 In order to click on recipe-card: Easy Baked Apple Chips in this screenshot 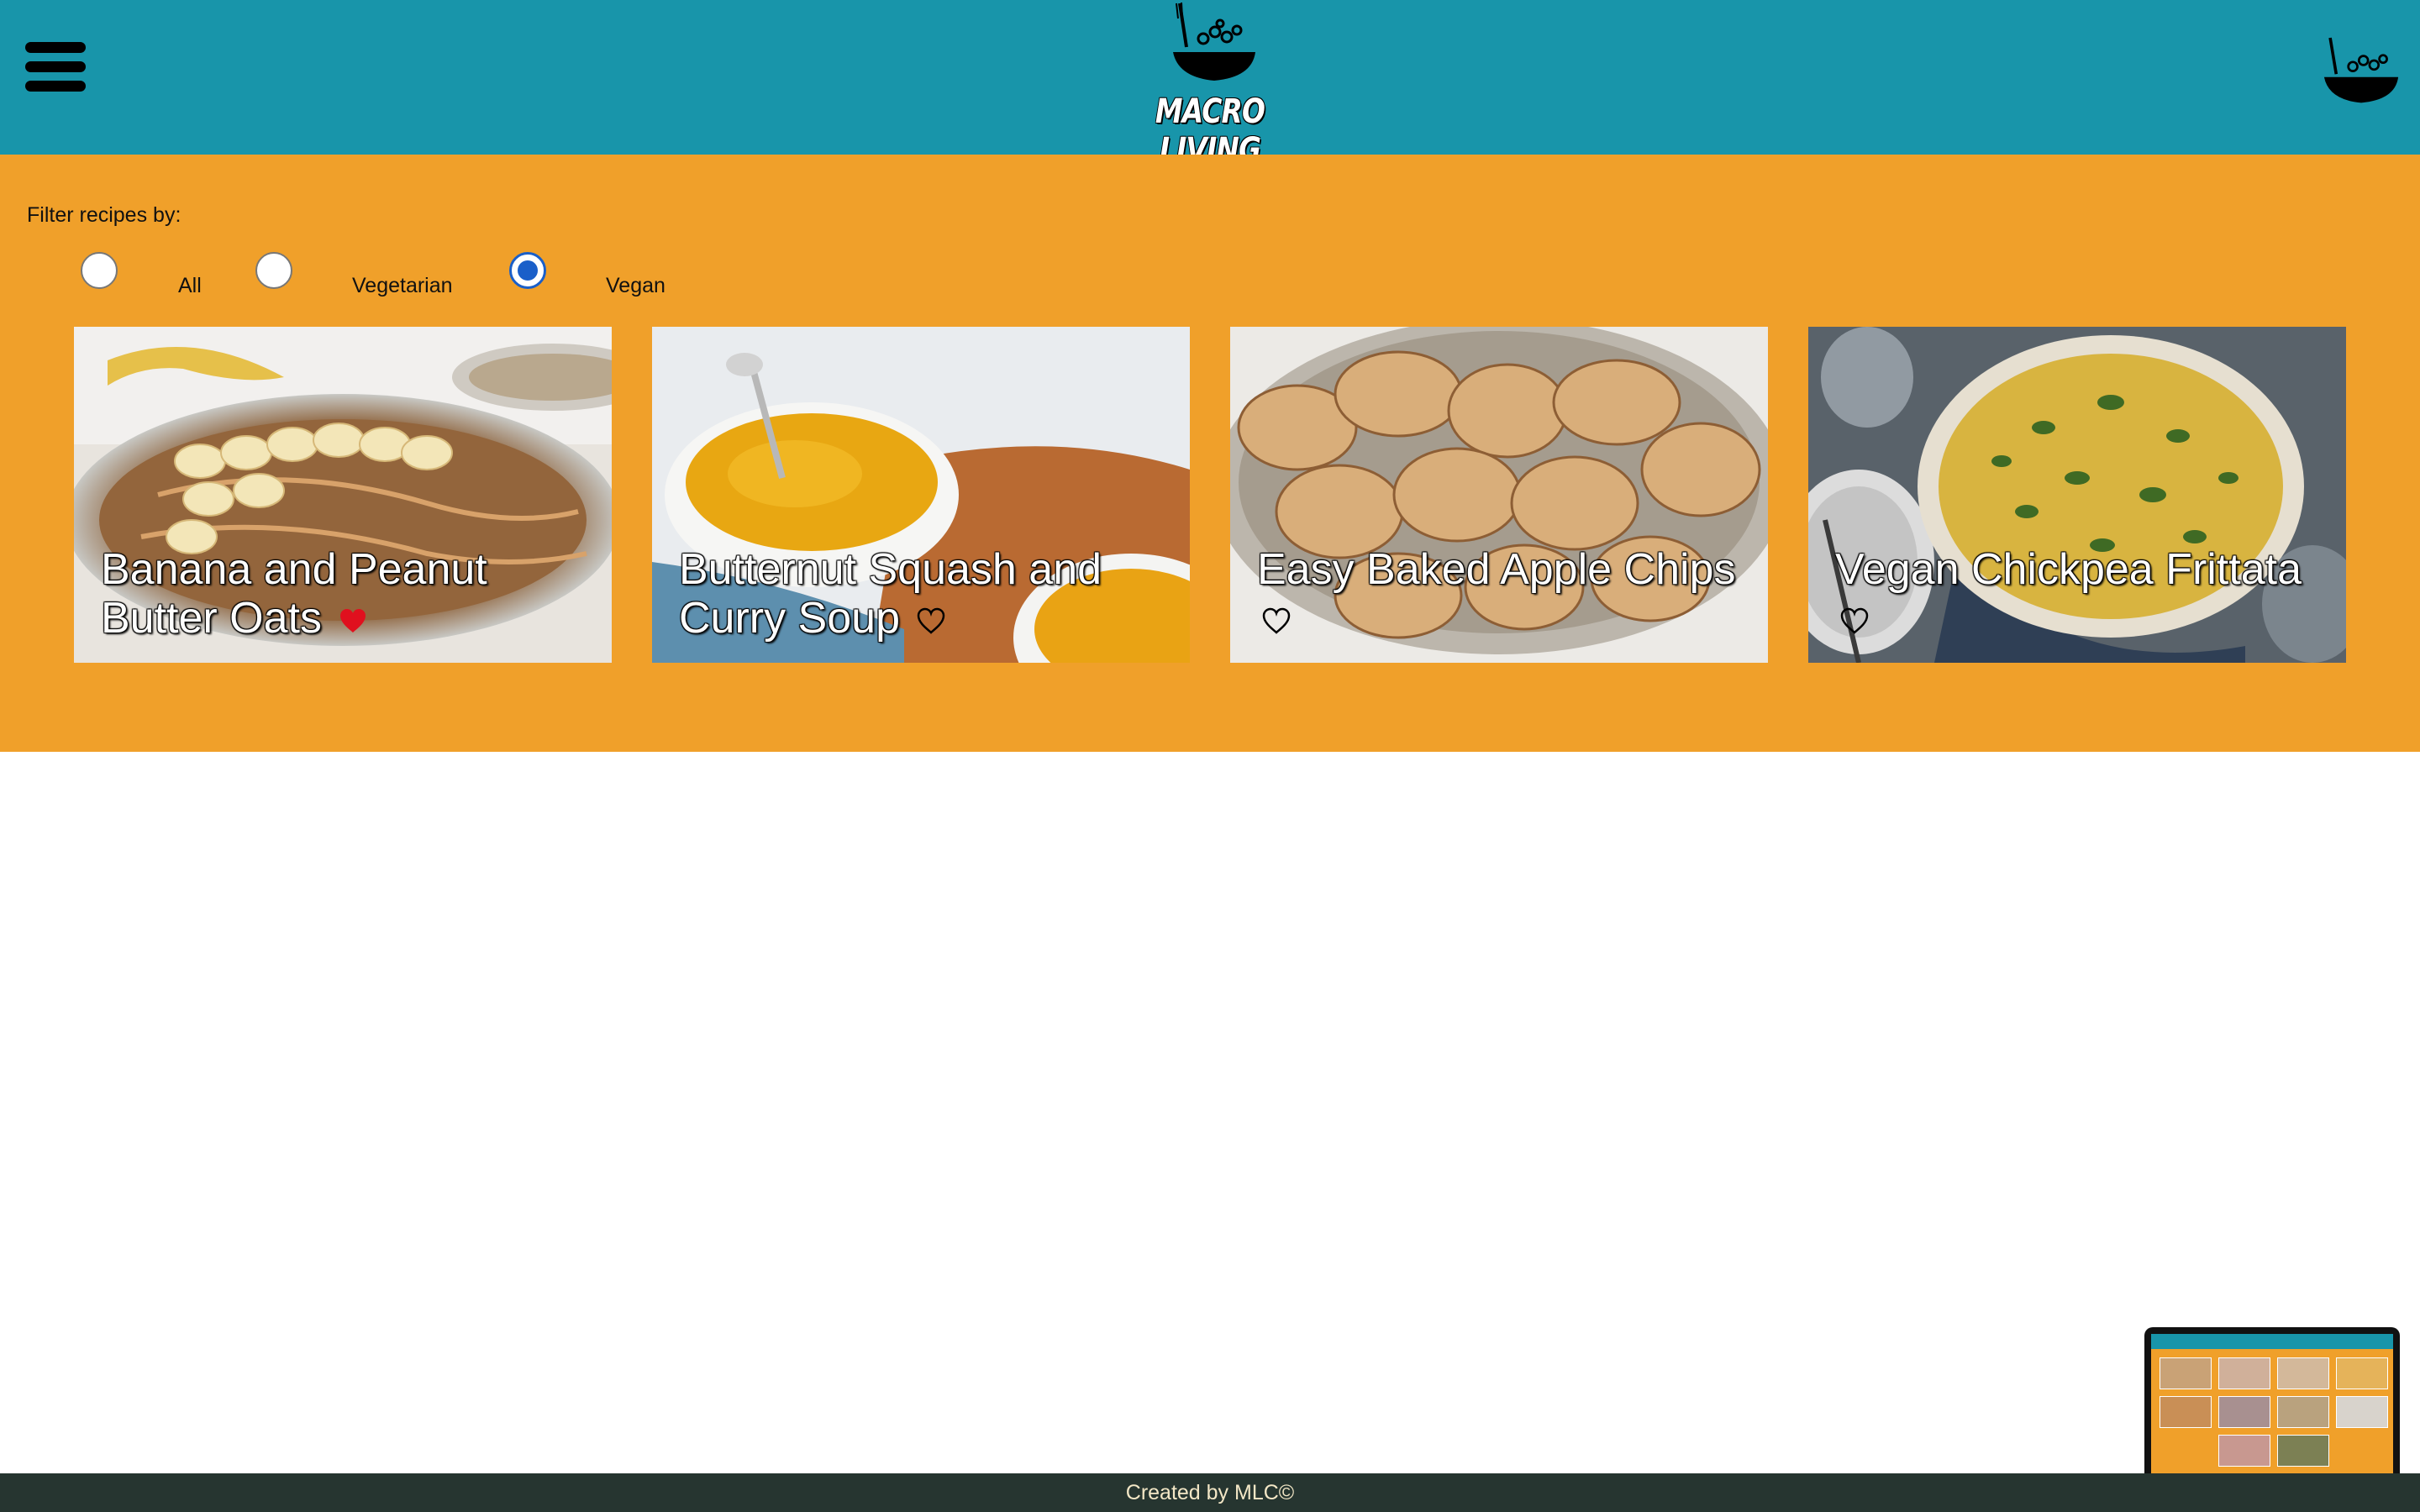, I will do `click(1499, 495)`.